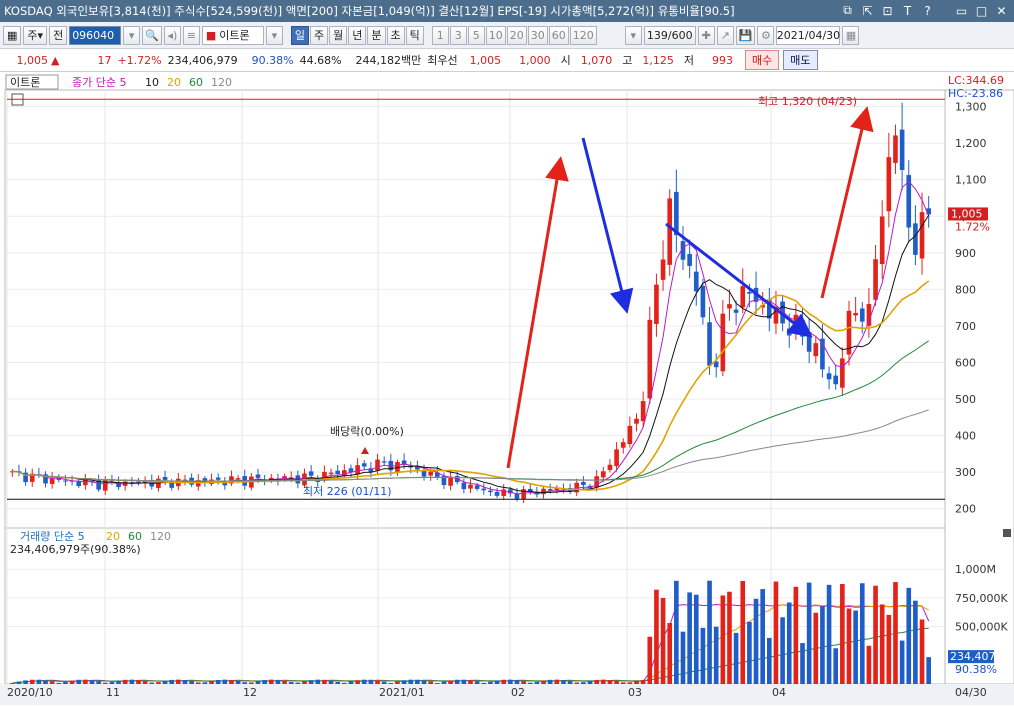  What do you see at coordinates (12, 35) in the screenshot?
I see `grid-icon: ▦` at bounding box center [12, 35].